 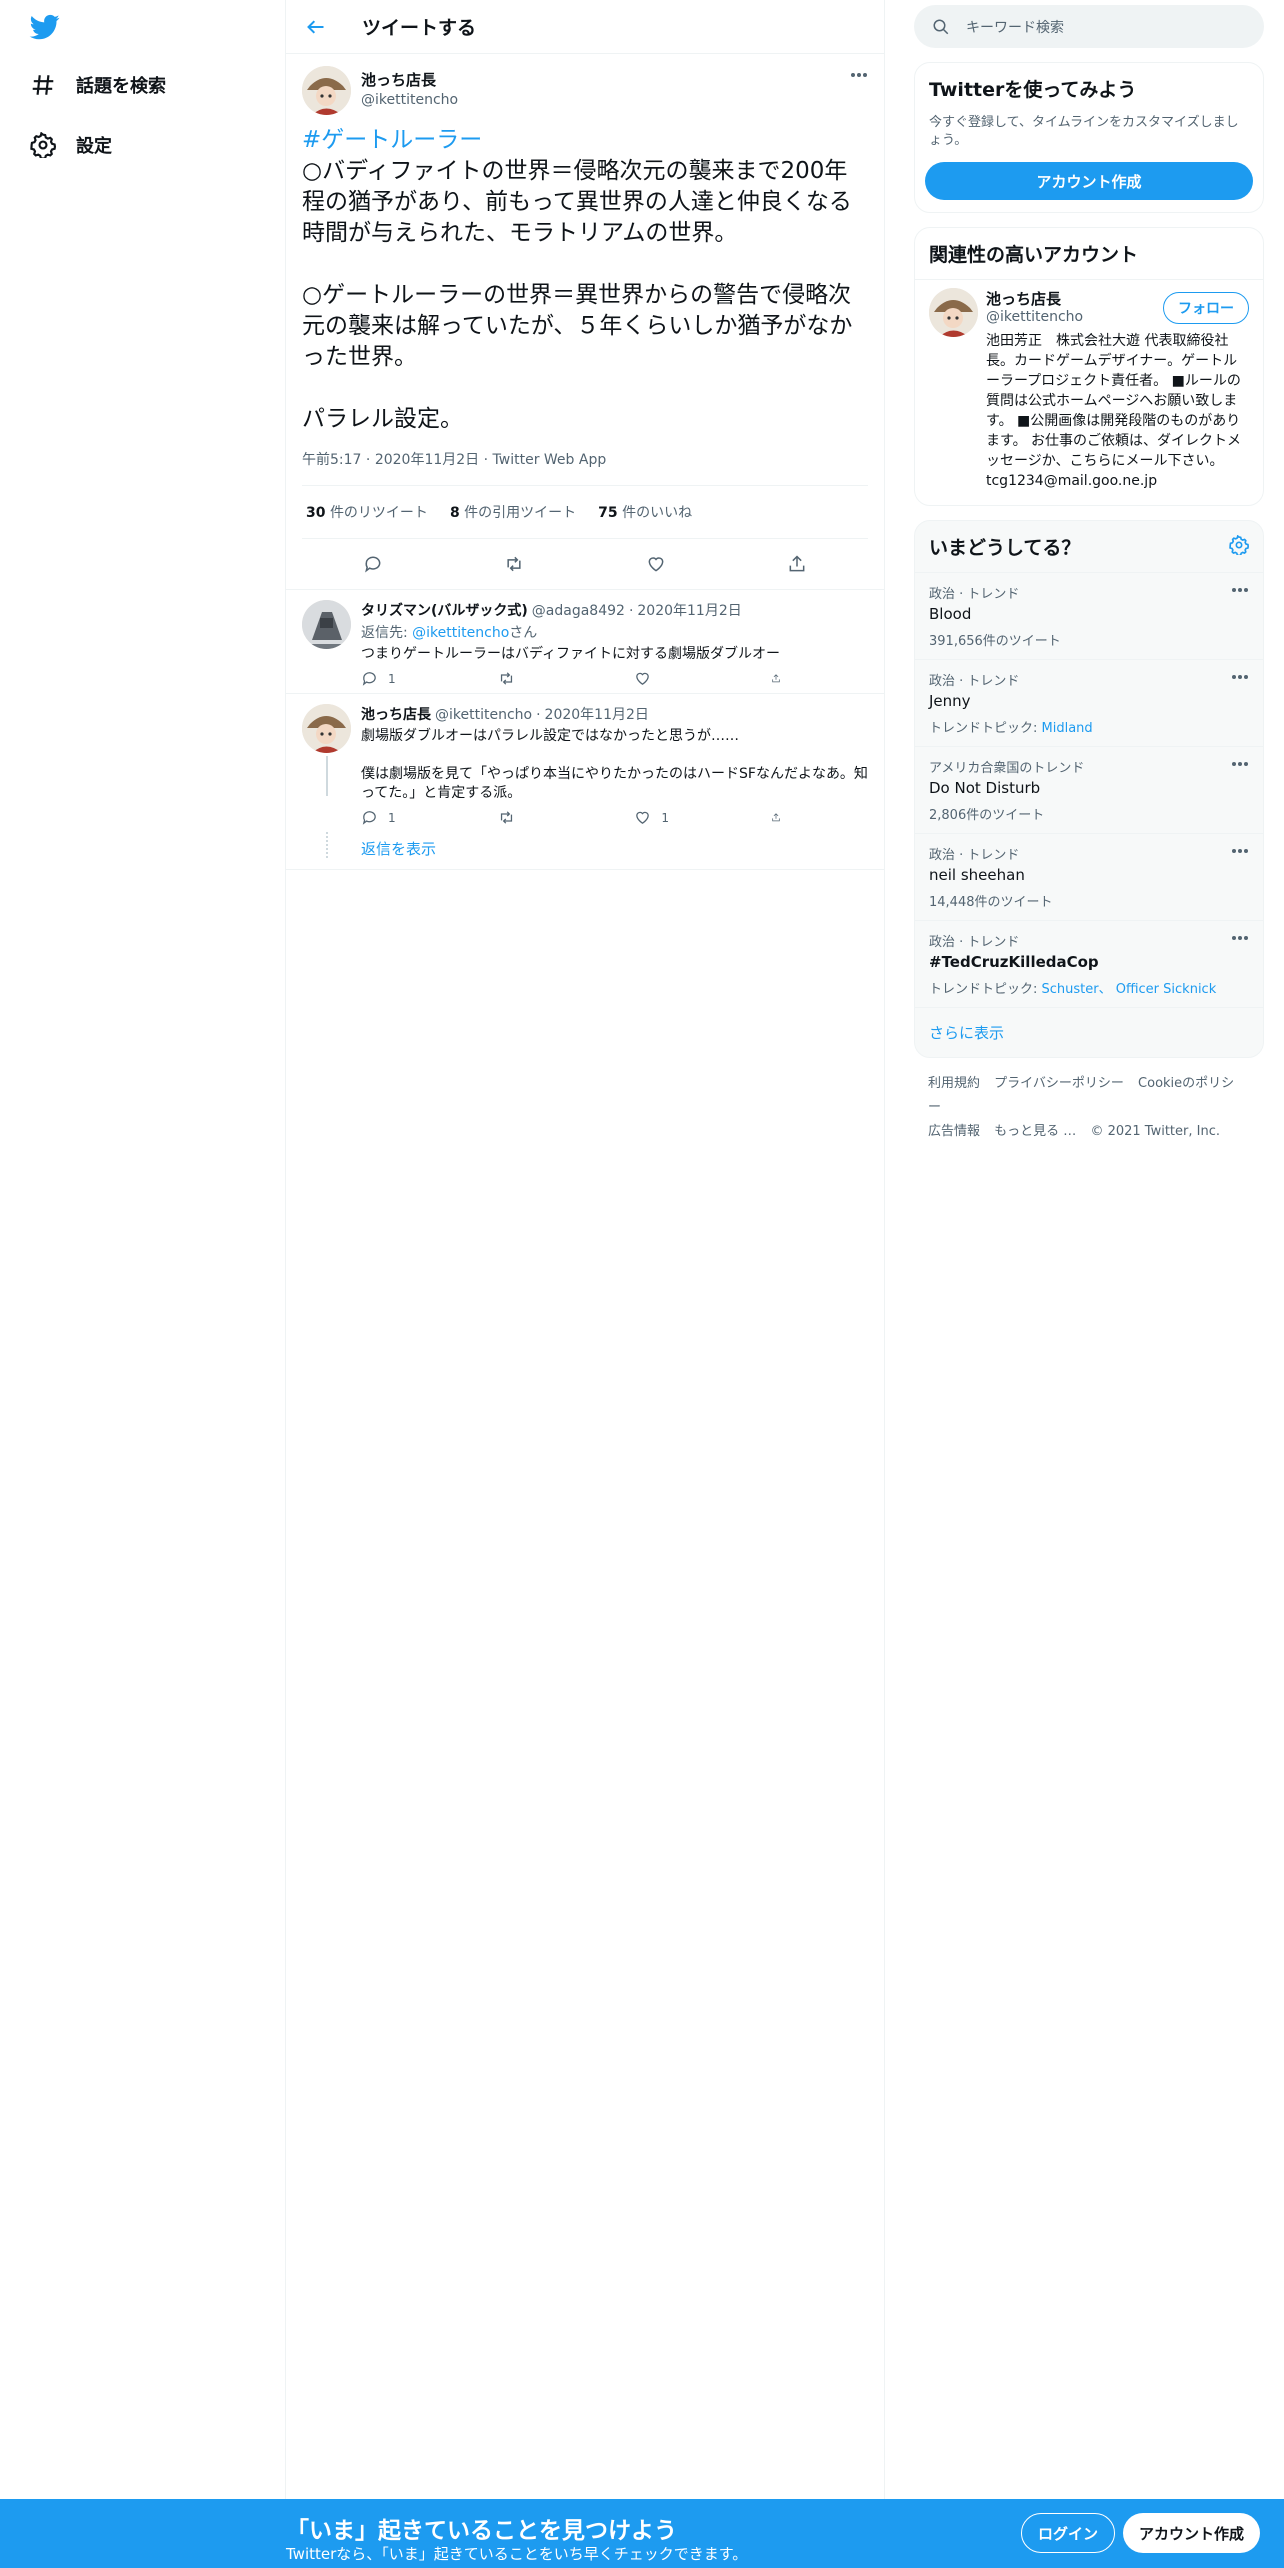 What do you see at coordinates (419, 28) in the screenshot?
I see `page-title: ツイートする` at bounding box center [419, 28].